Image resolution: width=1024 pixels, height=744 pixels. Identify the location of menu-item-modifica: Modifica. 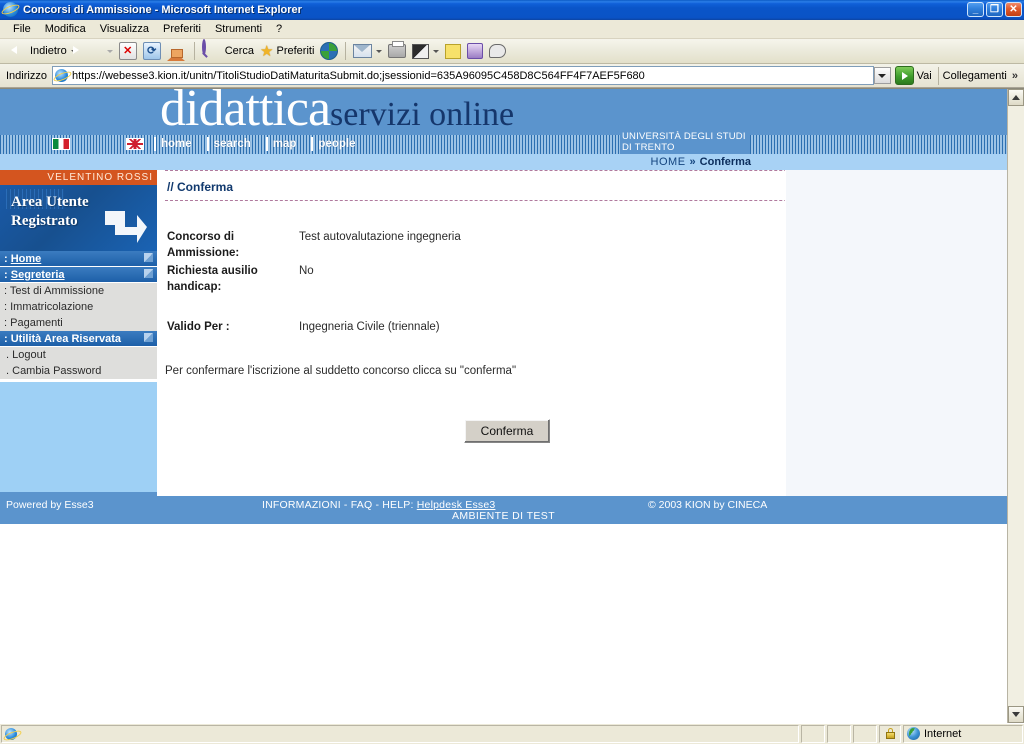
(65, 29).